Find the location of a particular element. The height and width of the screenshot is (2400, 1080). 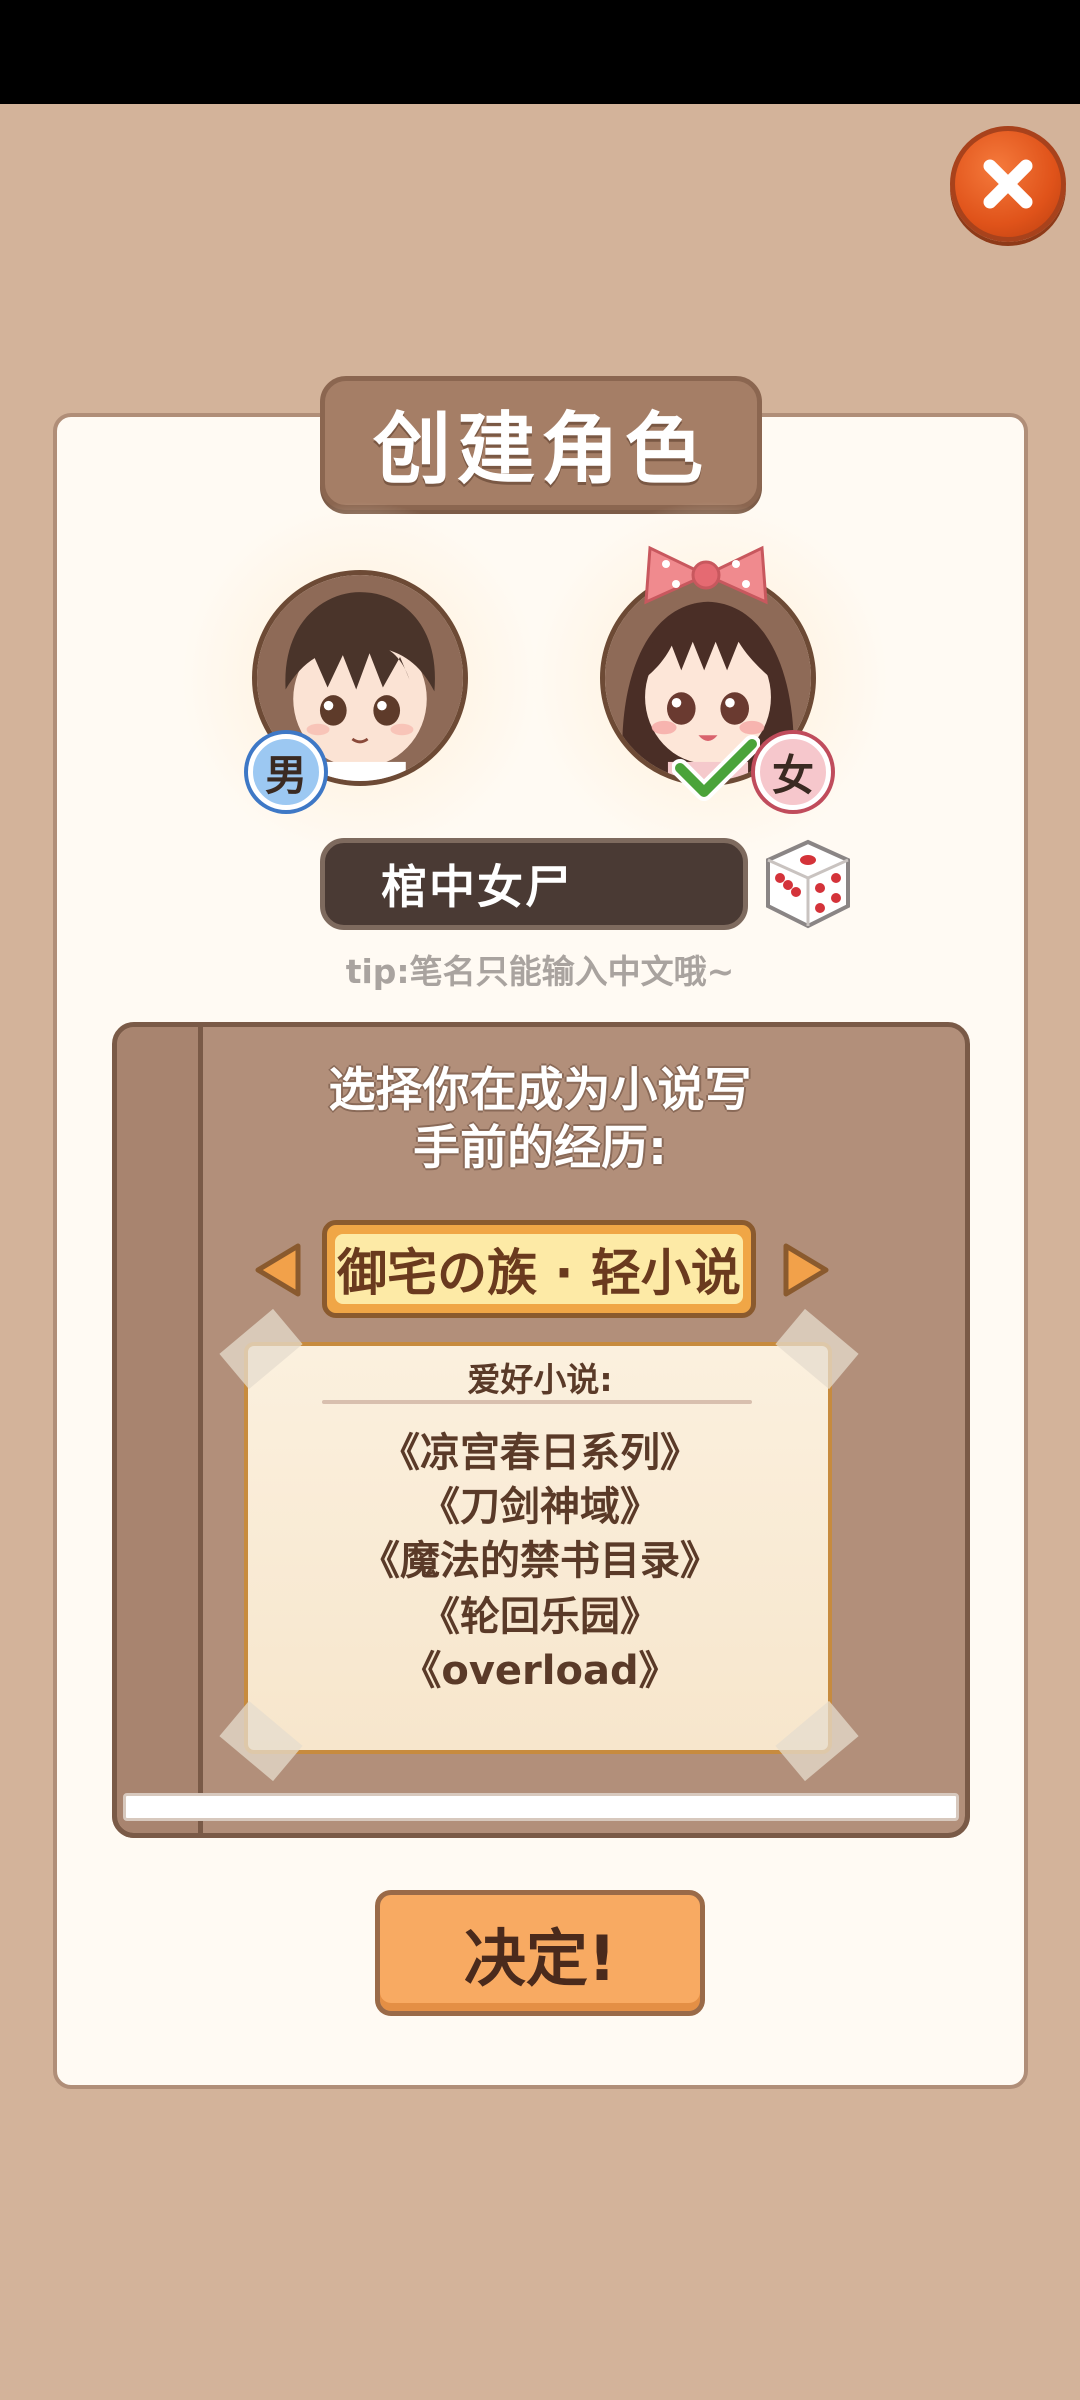

experience-selector-inner: 御宅の族 · 轻小说 is located at coordinates (539, 1269).